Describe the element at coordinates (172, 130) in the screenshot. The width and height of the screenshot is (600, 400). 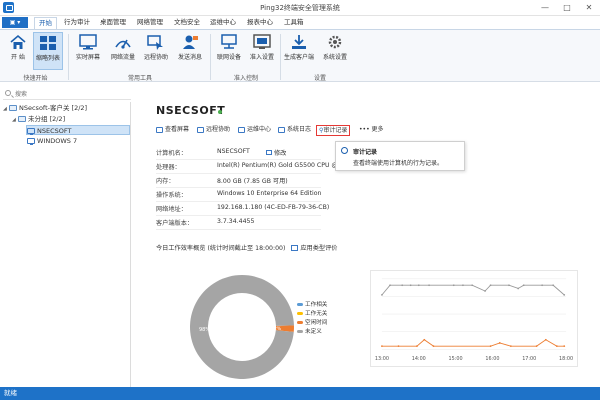
I see `view-screen-button: 查看屏幕` at that location.